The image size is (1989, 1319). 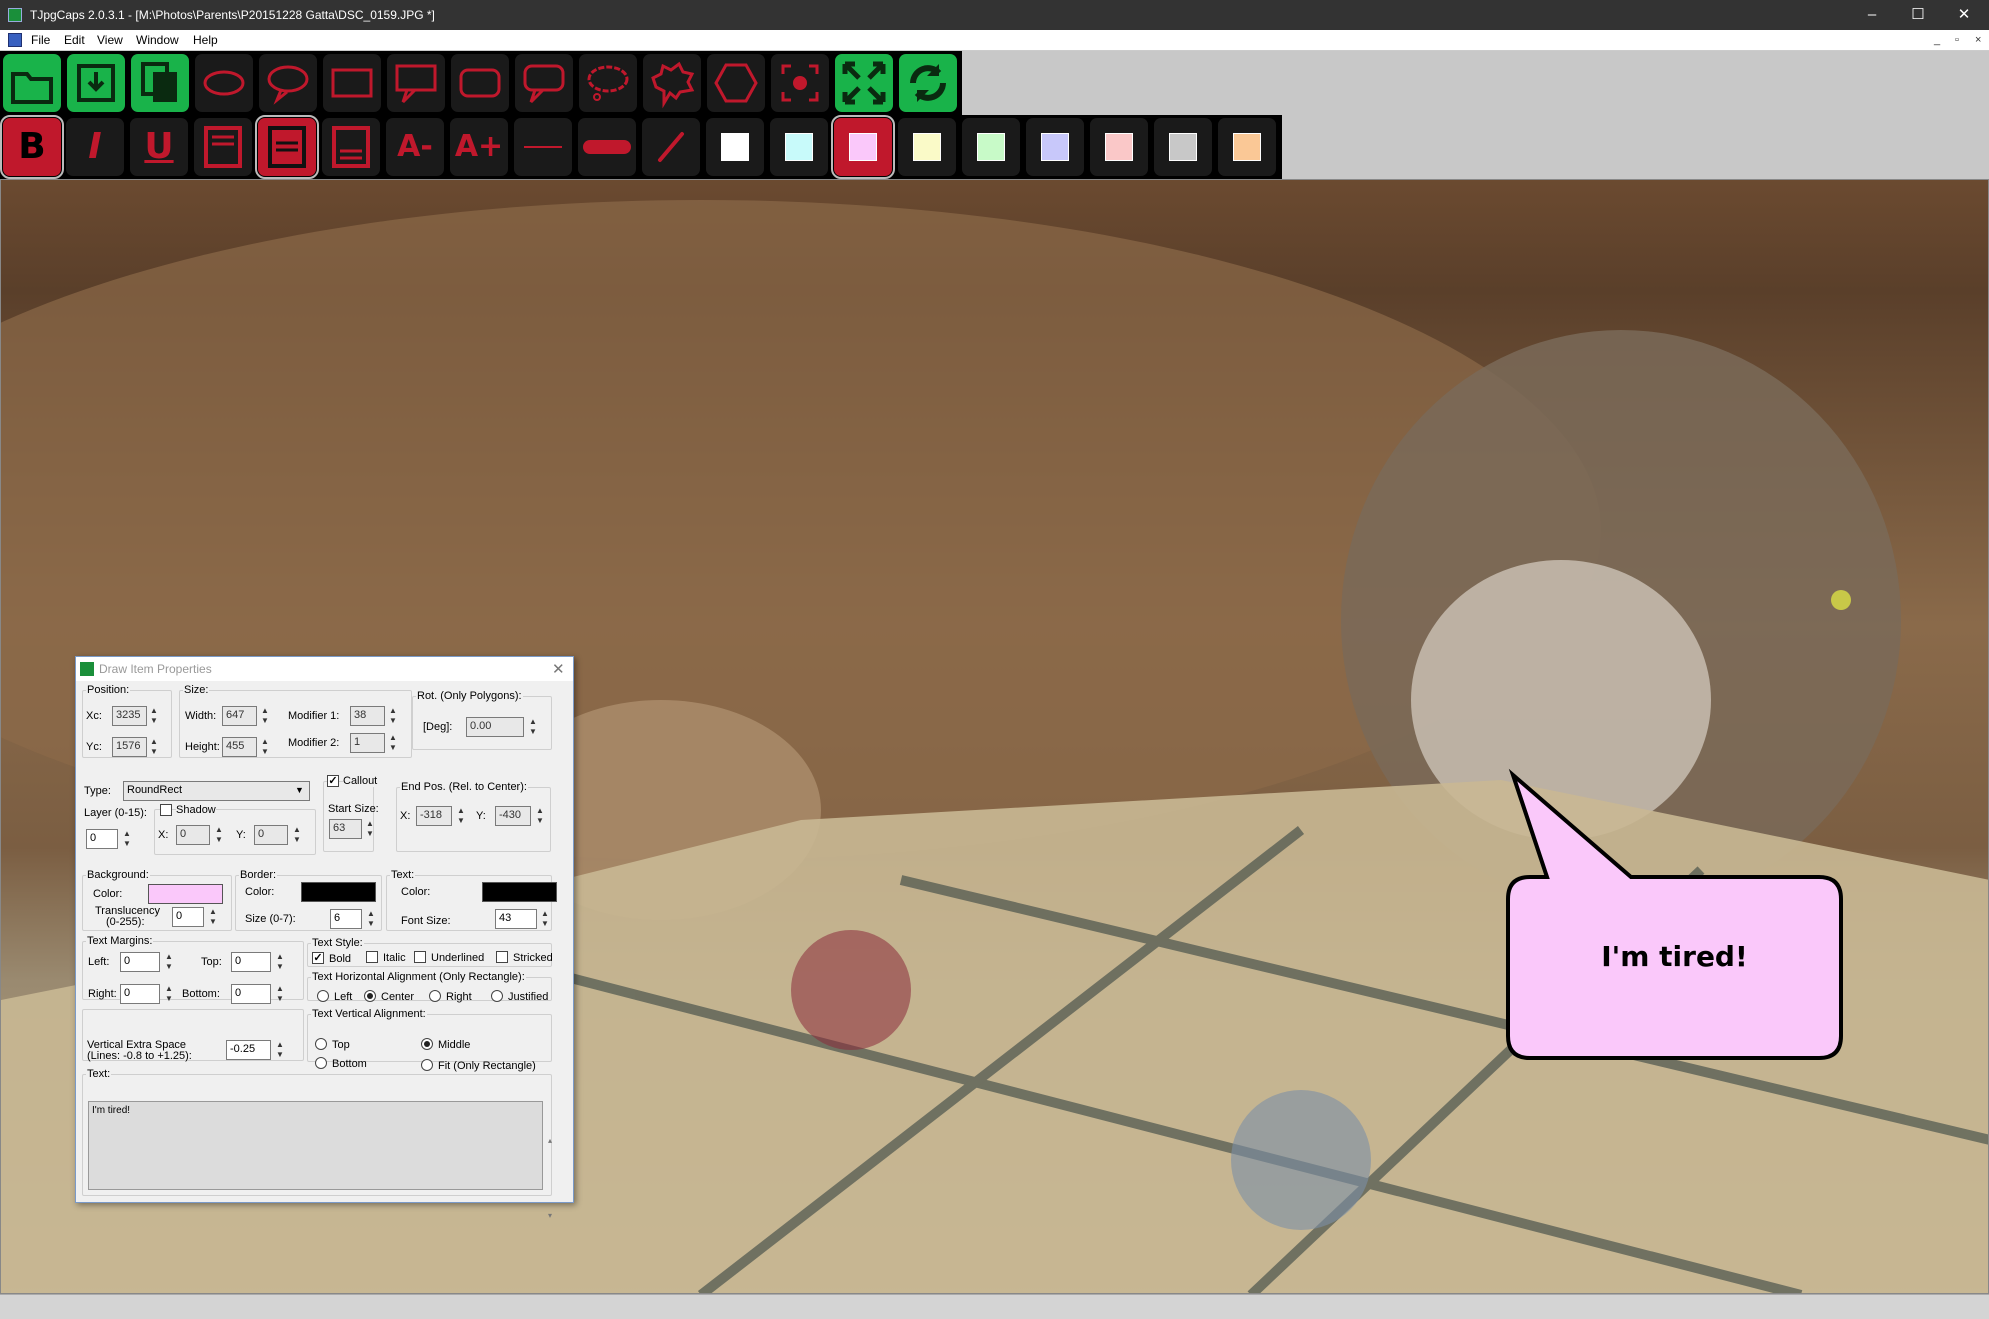 I want to click on shadow-y-field: 0, so click(x=271, y=835).